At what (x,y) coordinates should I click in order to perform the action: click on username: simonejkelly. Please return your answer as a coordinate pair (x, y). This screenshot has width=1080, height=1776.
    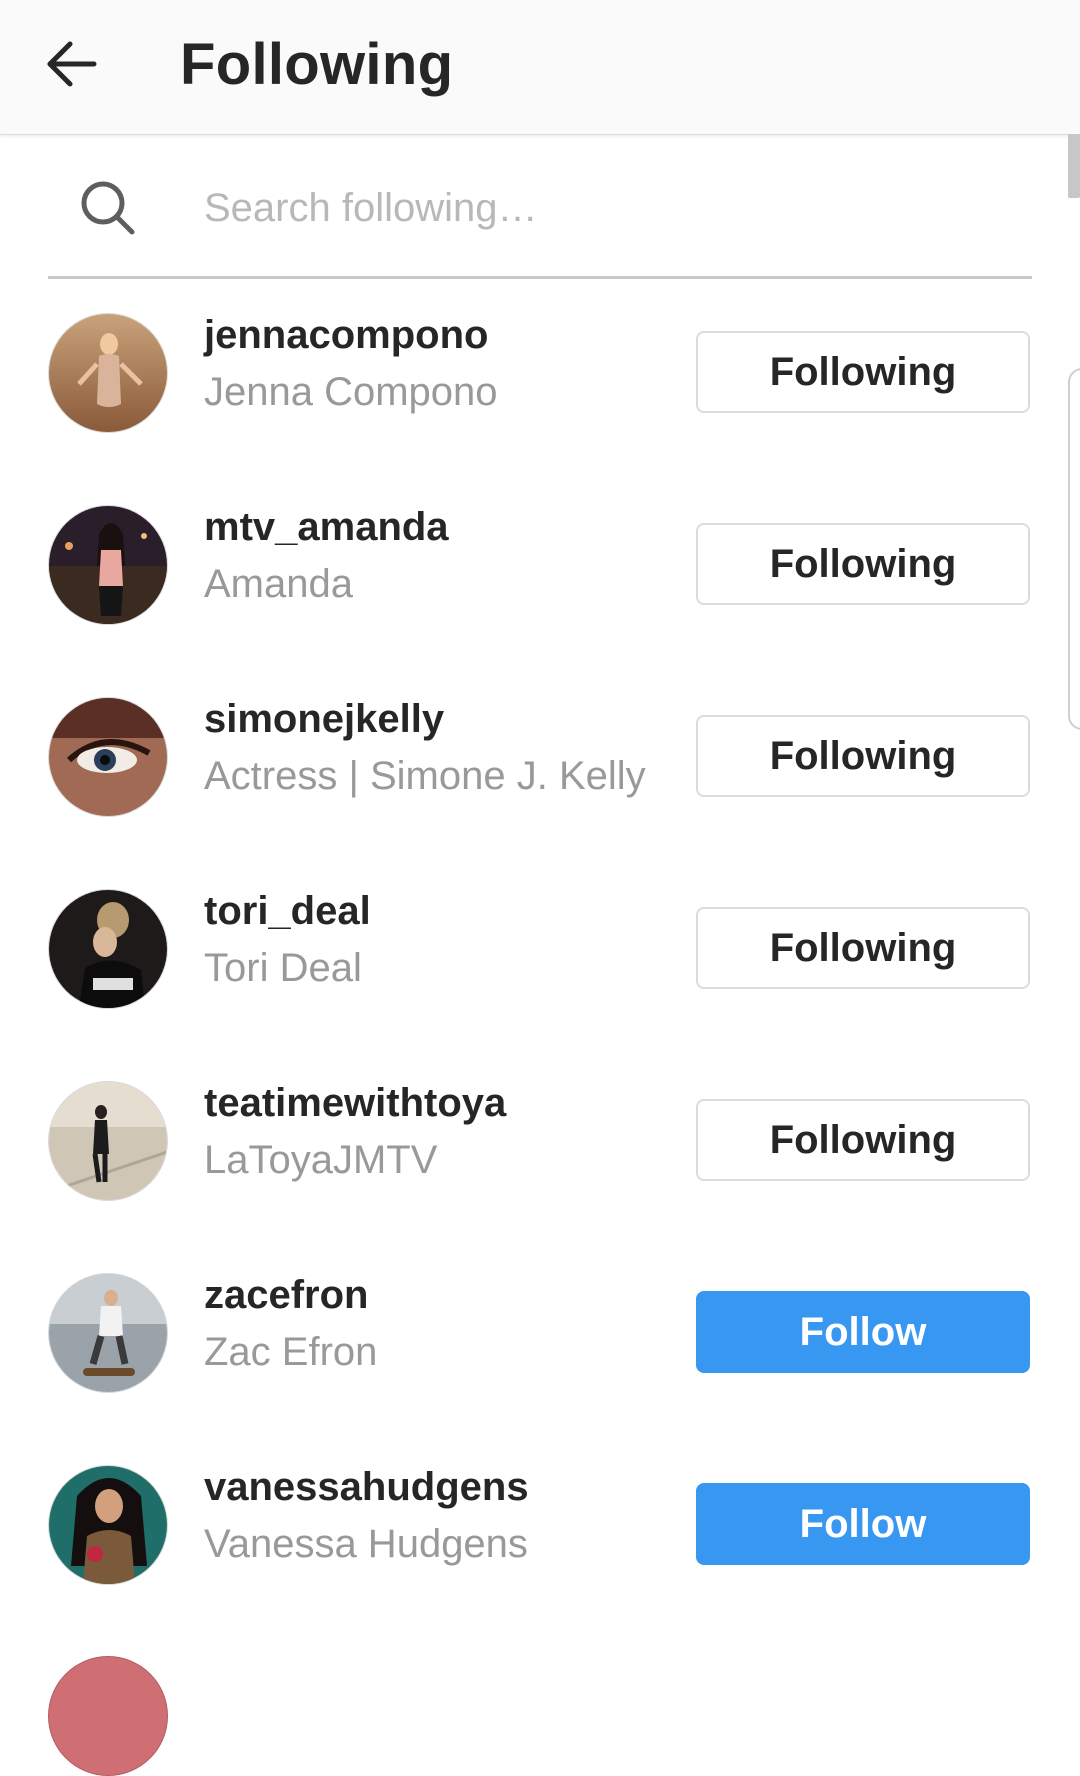
    Looking at the image, I should click on (439, 719).